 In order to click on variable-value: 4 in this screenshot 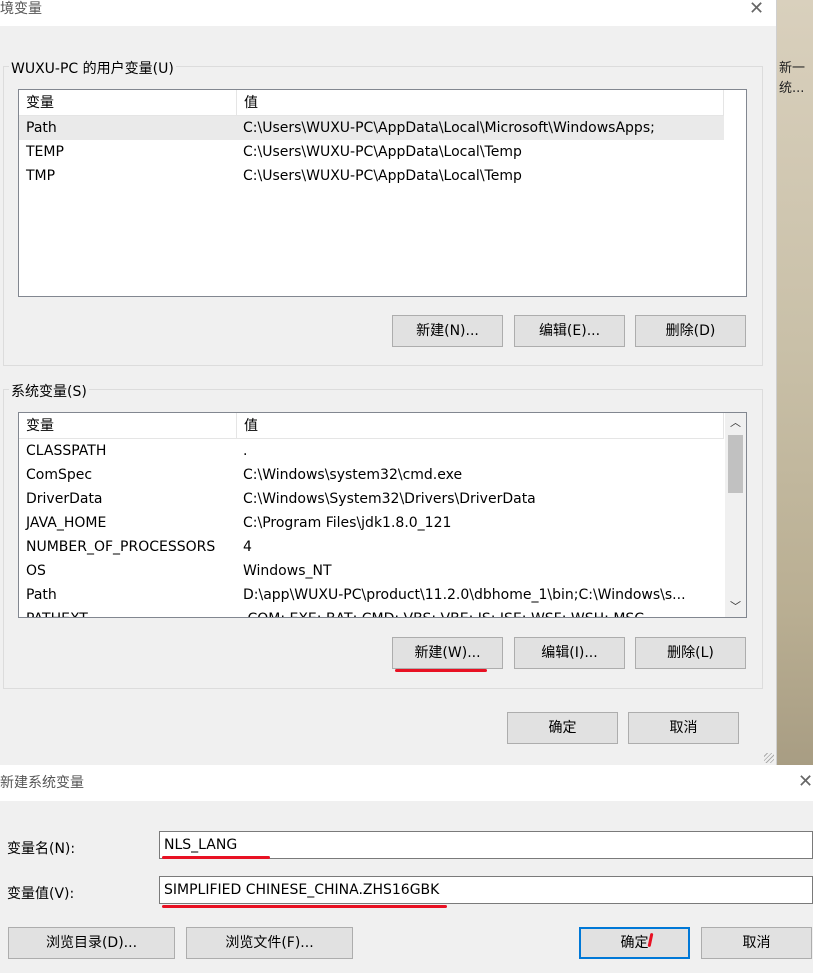, I will do `click(247, 547)`.